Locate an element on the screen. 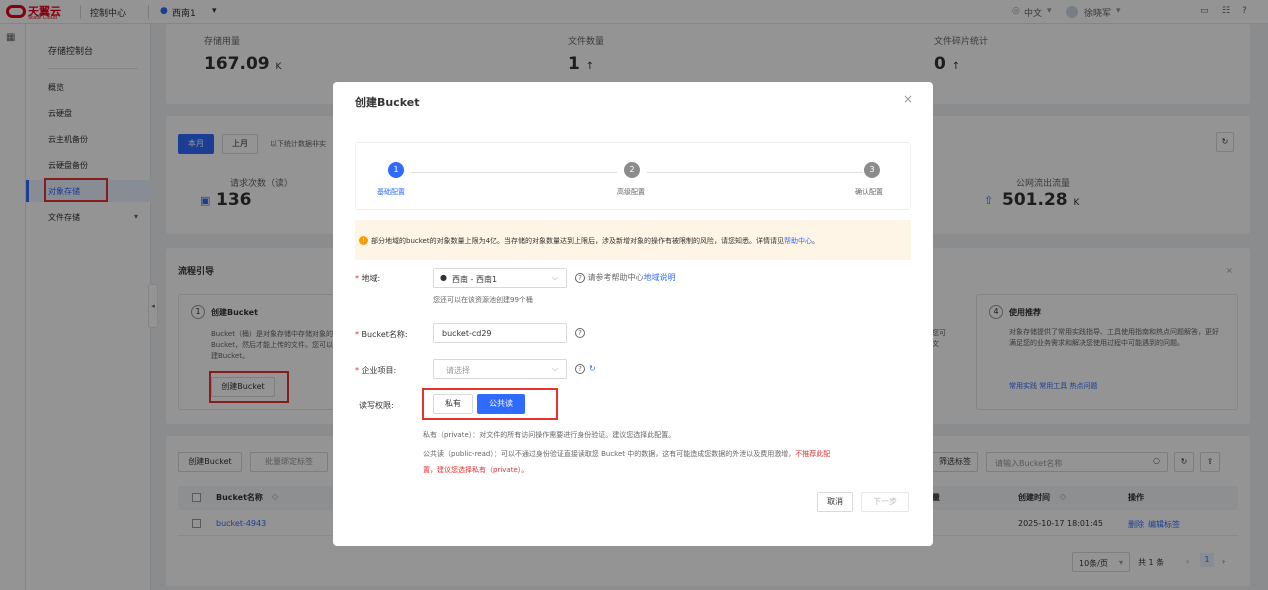 The image size is (1268, 590). permission-public-read-option: 公共读 is located at coordinates (501, 404).